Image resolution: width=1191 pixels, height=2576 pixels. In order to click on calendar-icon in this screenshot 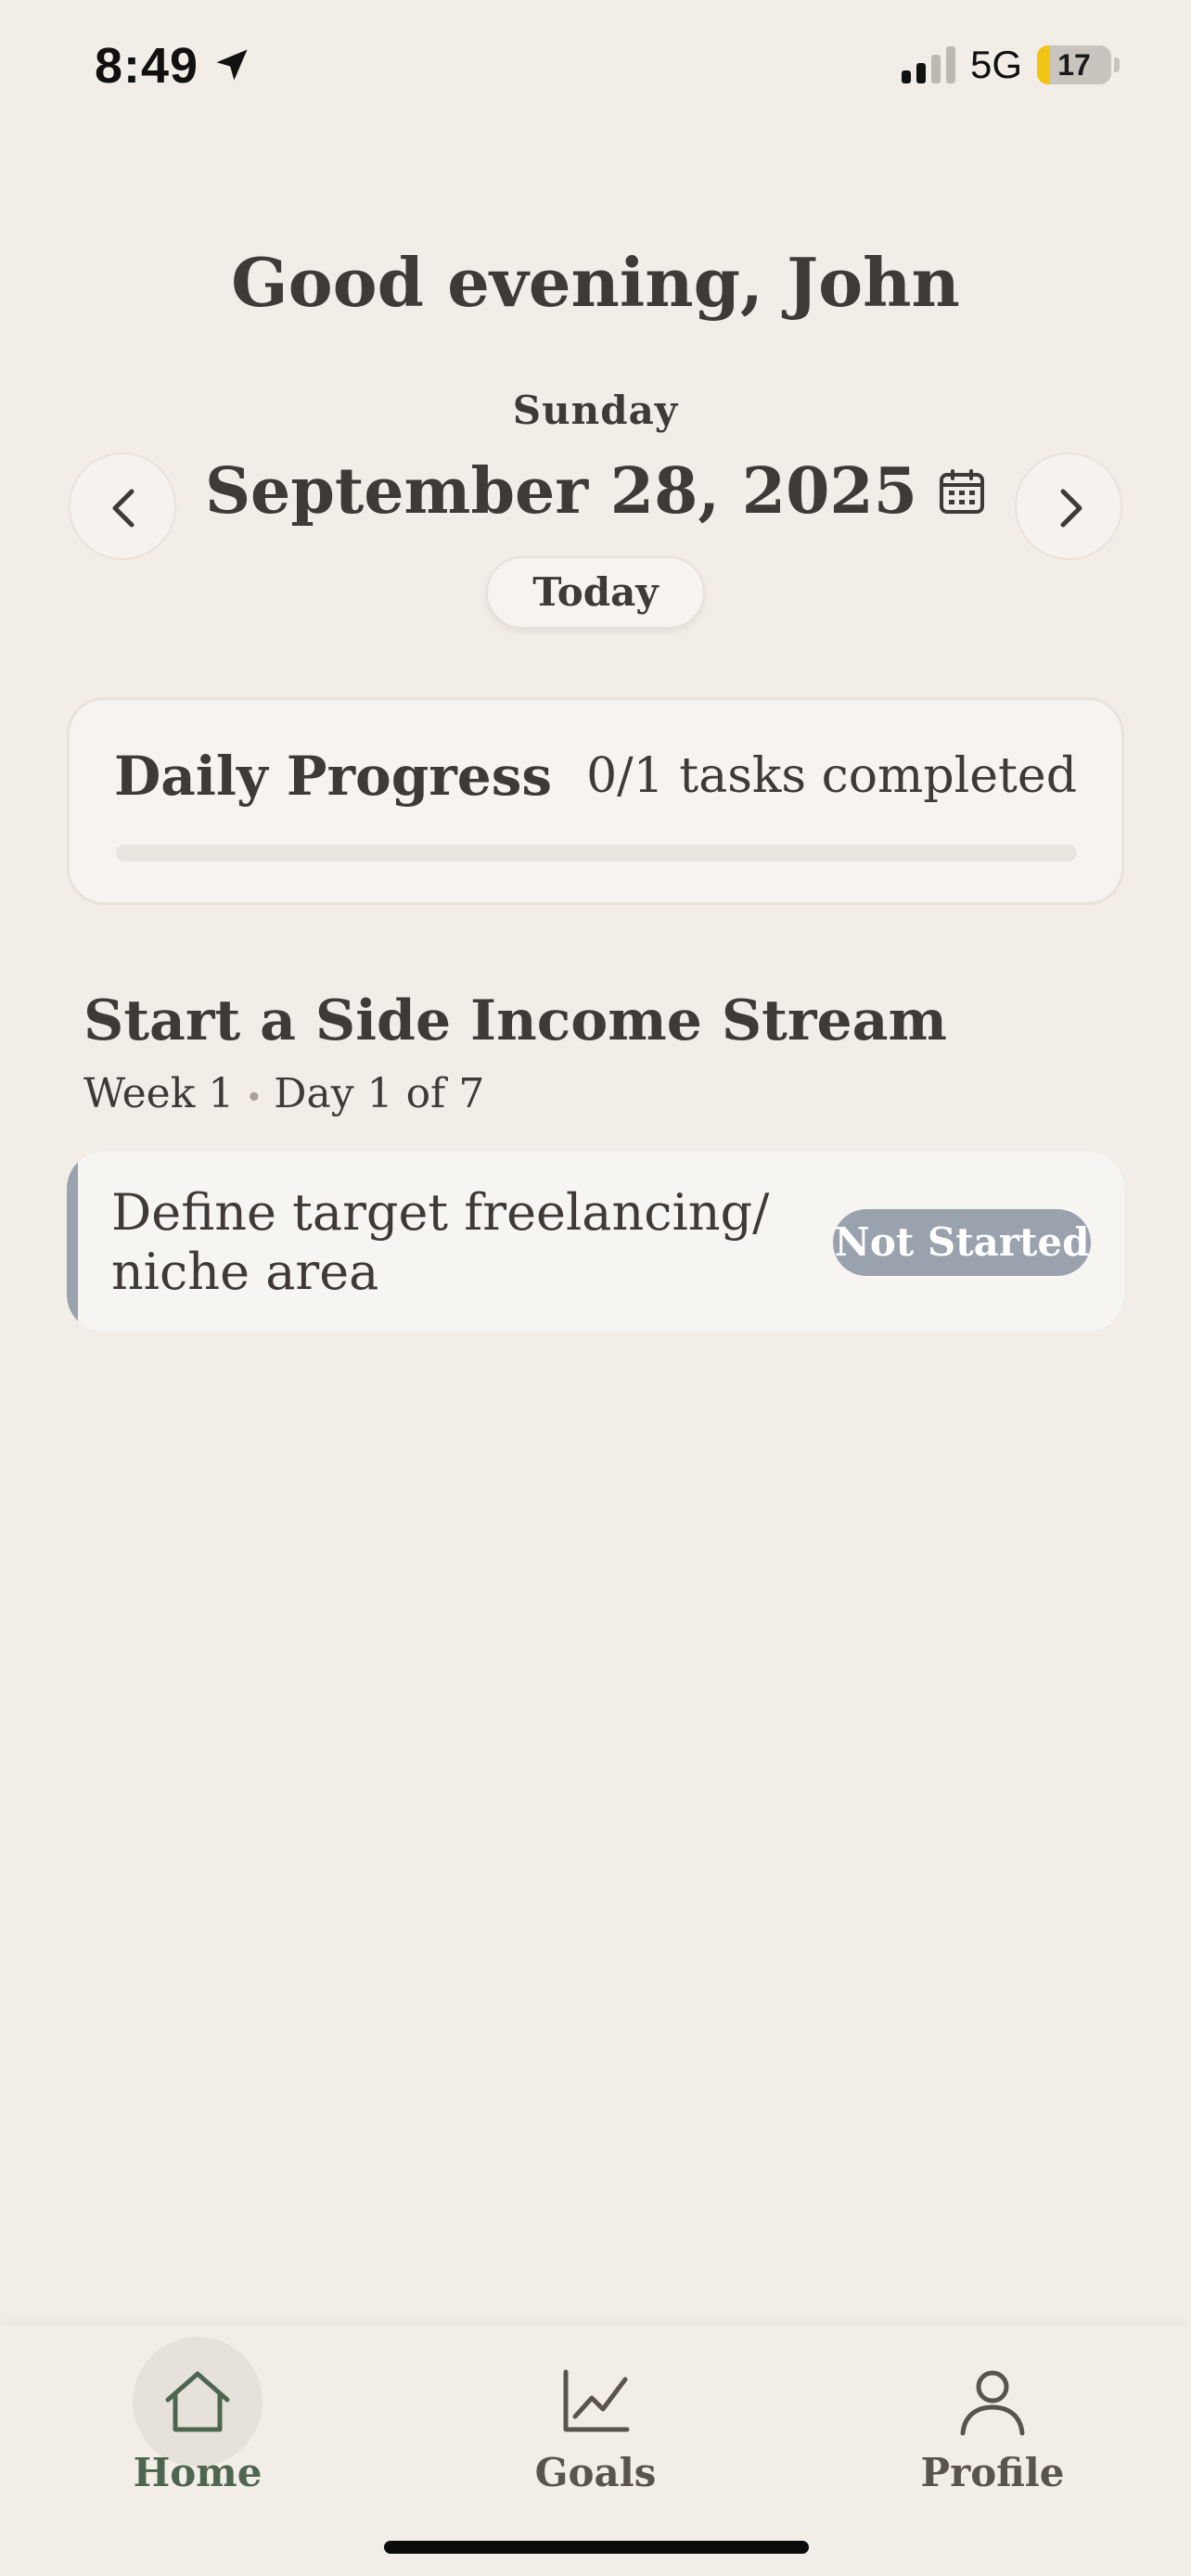, I will do `click(962, 492)`.